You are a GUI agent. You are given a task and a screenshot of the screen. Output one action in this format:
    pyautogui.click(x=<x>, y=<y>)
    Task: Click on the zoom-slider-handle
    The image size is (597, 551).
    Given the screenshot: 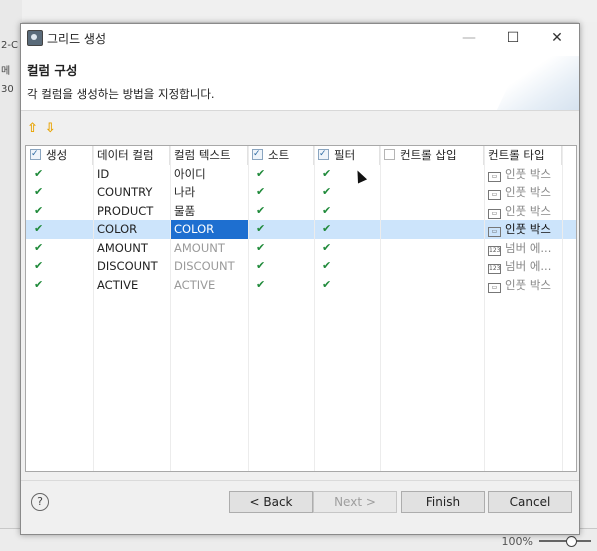 What is the action you would take?
    pyautogui.click(x=571, y=541)
    